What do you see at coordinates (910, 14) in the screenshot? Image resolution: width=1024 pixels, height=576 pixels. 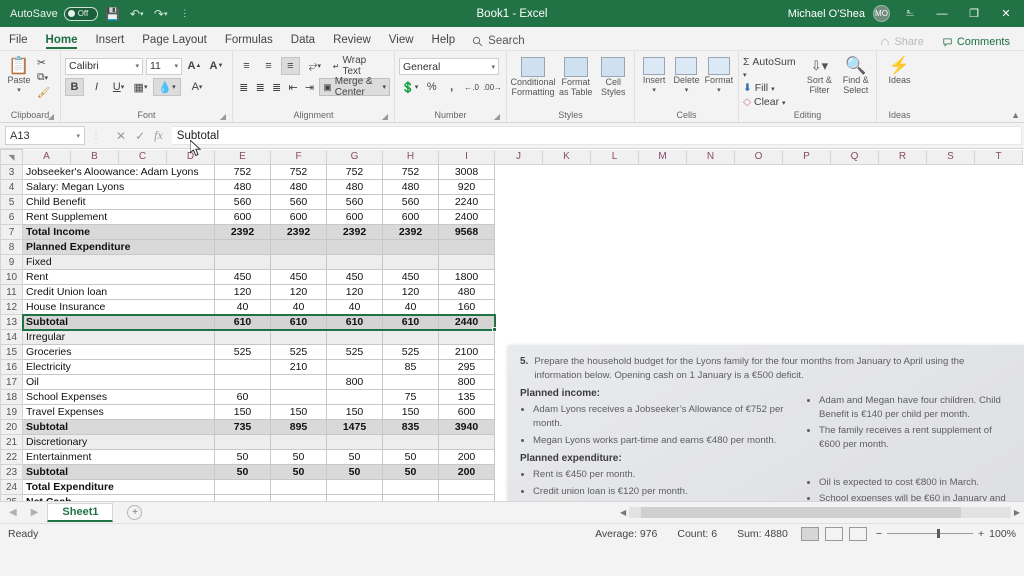 I see `ribbon-display-options-icon: ⎁` at bounding box center [910, 14].